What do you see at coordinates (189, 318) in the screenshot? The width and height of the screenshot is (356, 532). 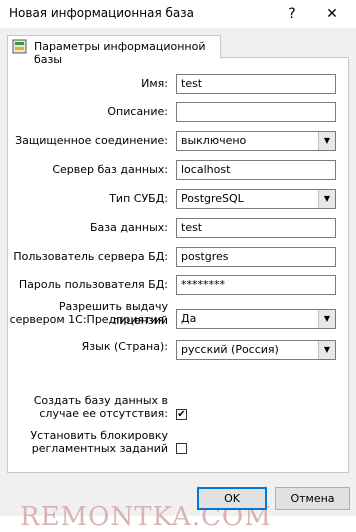 I see `license-value: Да` at bounding box center [189, 318].